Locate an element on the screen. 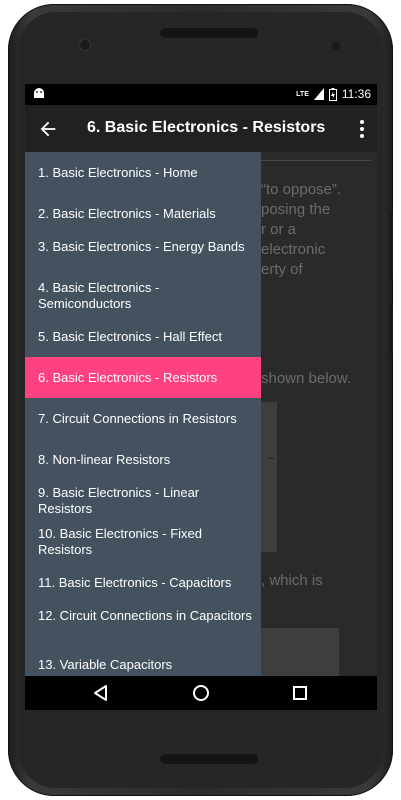 The height and width of the screenshot is (800, 401). home-circle-icon is located at coordinates (201, 693).